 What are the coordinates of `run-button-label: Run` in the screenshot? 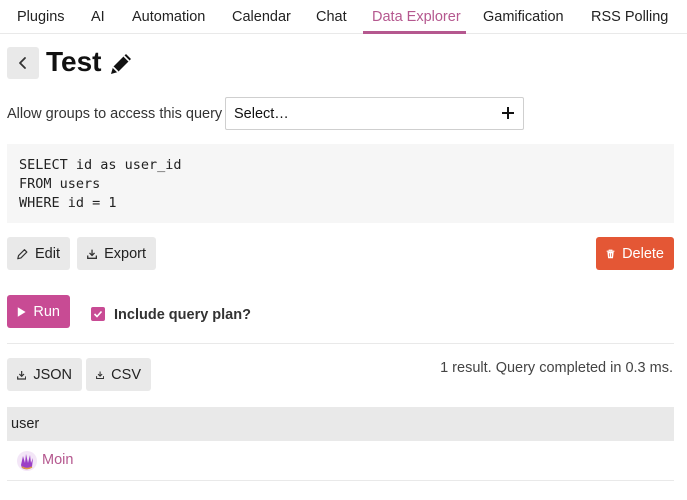 It's located at (46, 311).